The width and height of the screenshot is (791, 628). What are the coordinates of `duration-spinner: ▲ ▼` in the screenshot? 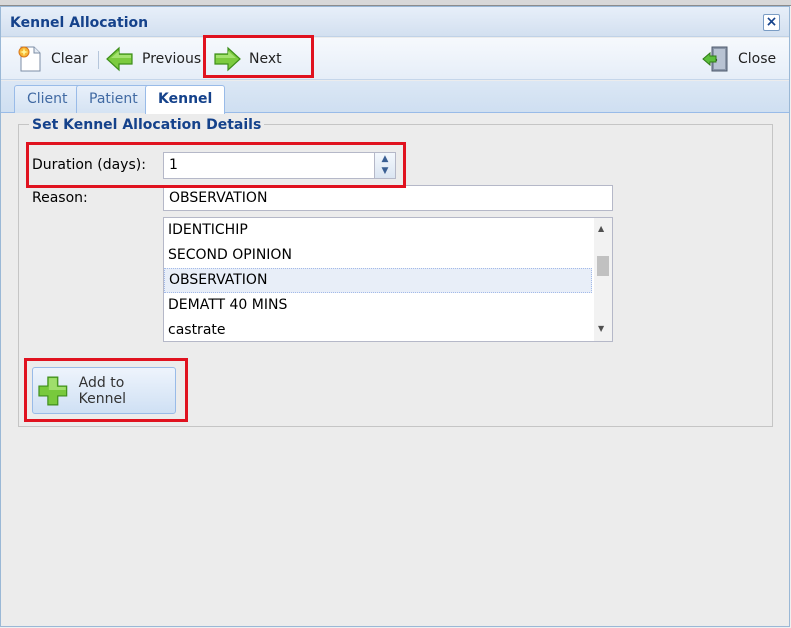 It's located at (385, 165).